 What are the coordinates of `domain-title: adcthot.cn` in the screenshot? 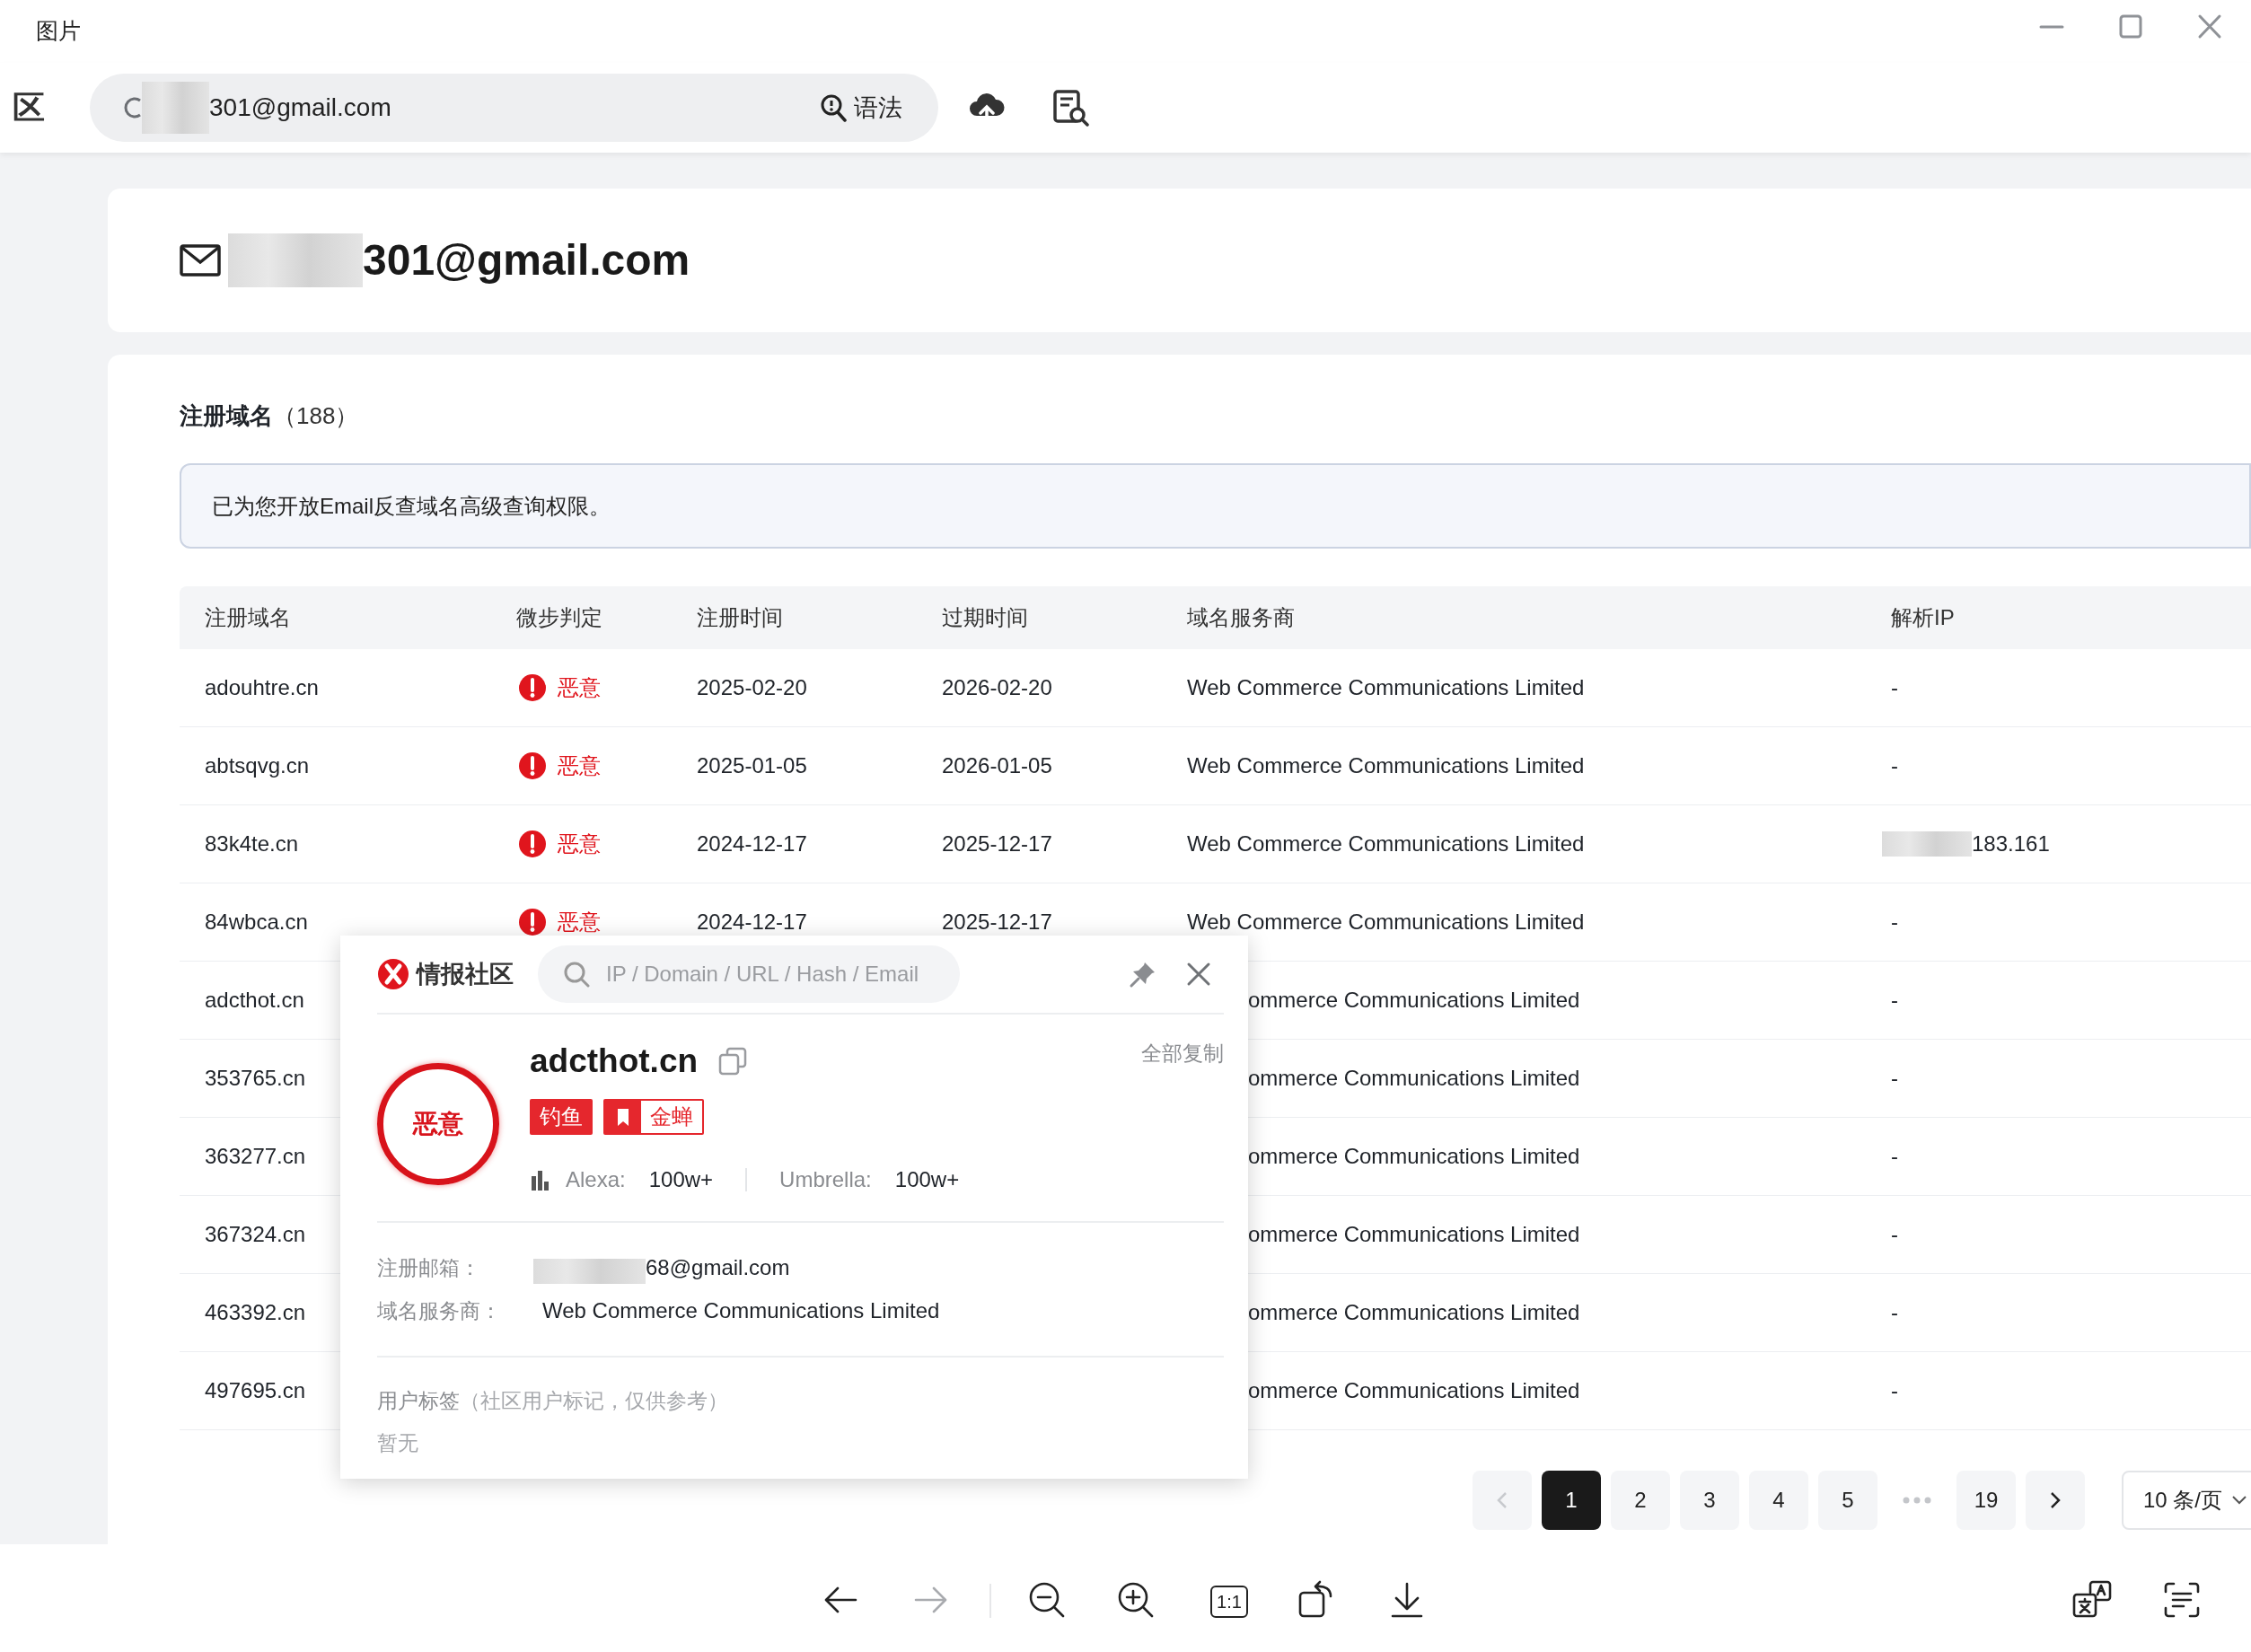 It's located at (614, 1061).